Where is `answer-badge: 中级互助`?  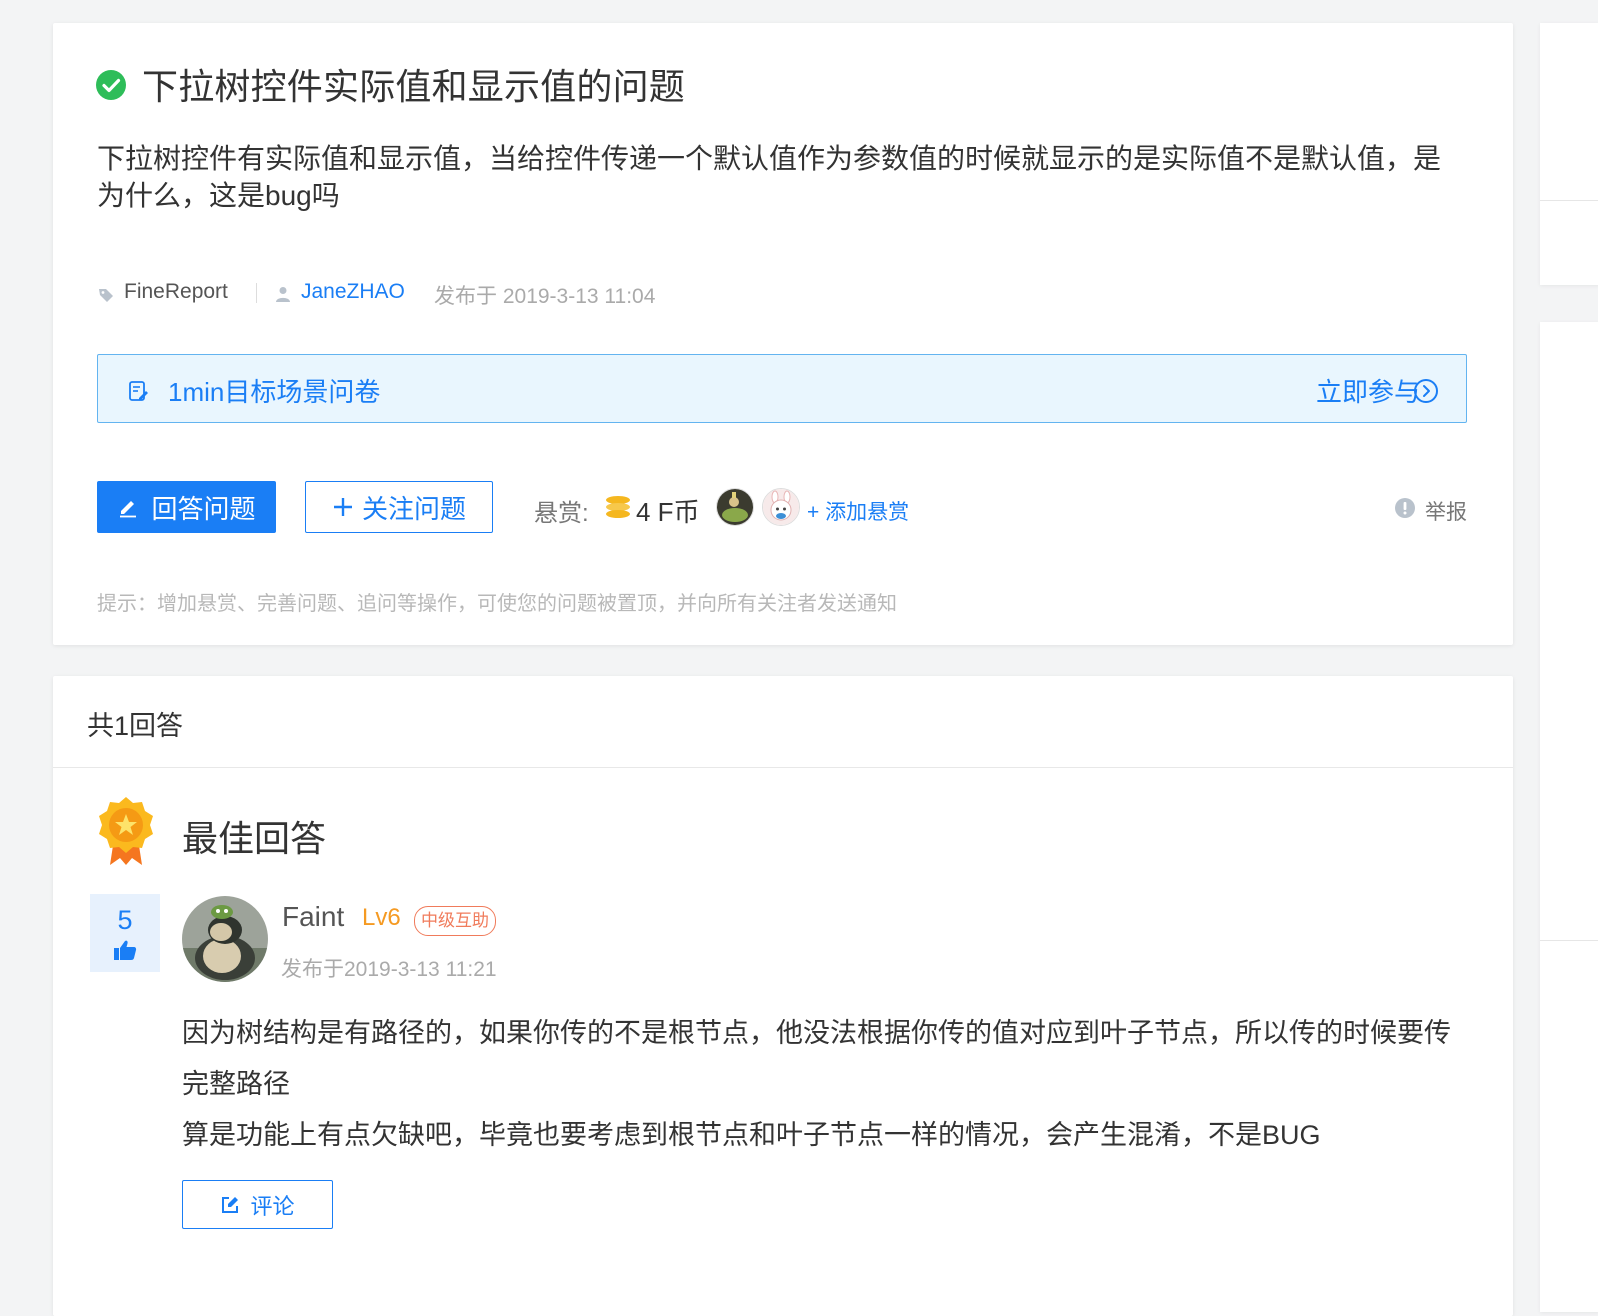
answer-badge: 中级互助 is located at coordinates (455, 921).